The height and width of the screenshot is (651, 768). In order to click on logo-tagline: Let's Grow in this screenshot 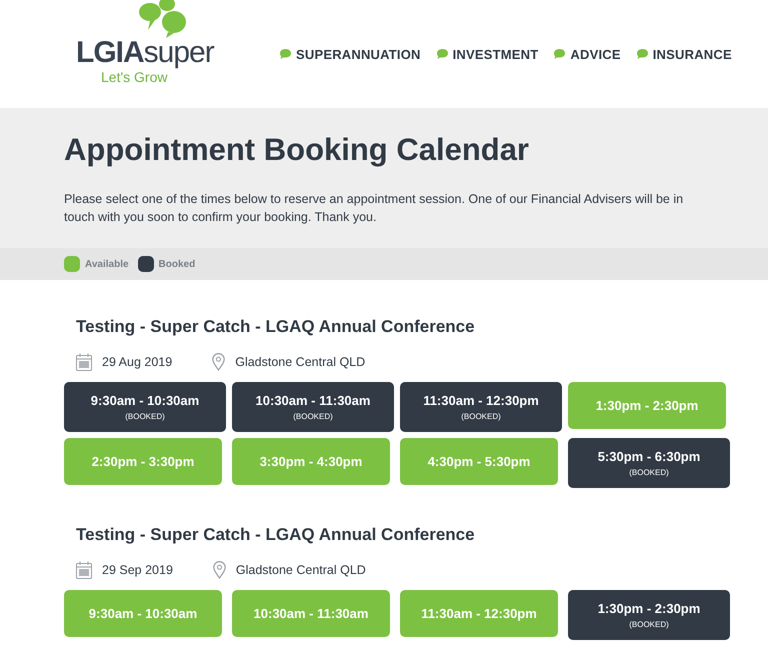, I will do `click(134, 76)`.